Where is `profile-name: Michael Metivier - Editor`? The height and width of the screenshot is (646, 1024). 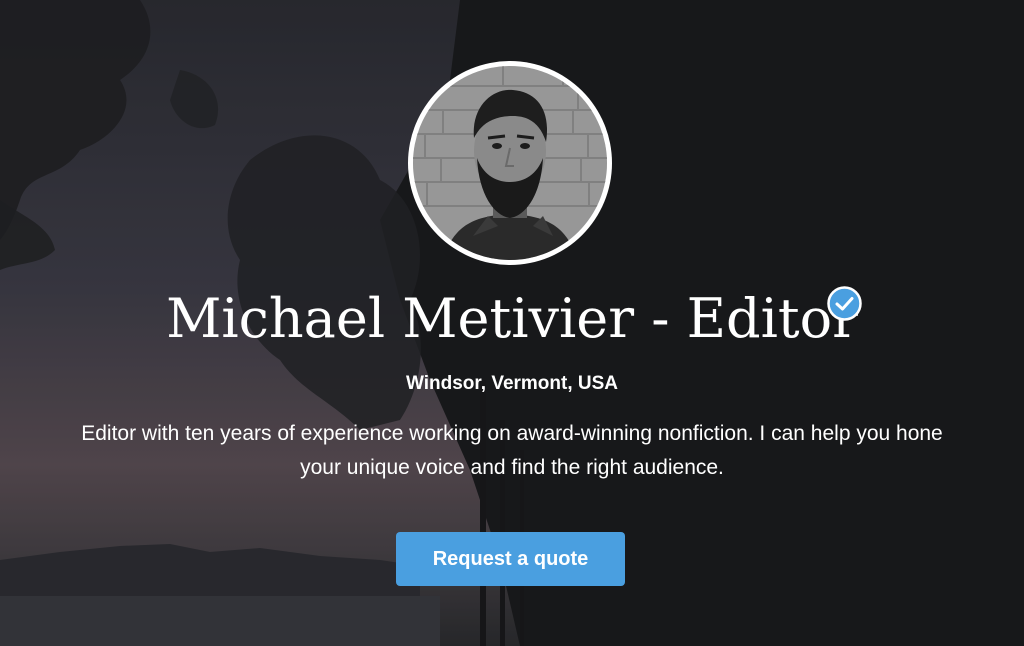 profile-name: Michael Metivier - Editor is located at coordinates (512, 318).